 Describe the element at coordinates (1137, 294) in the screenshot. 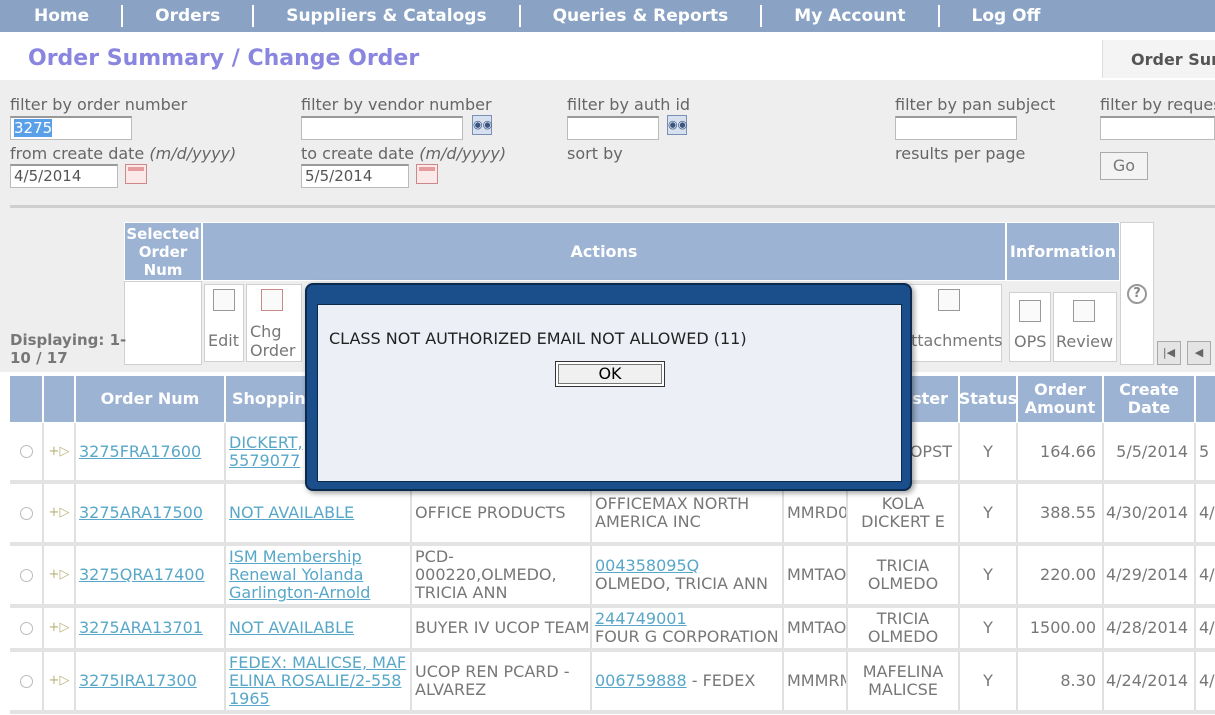

I see `help-icon: ?` at that location.